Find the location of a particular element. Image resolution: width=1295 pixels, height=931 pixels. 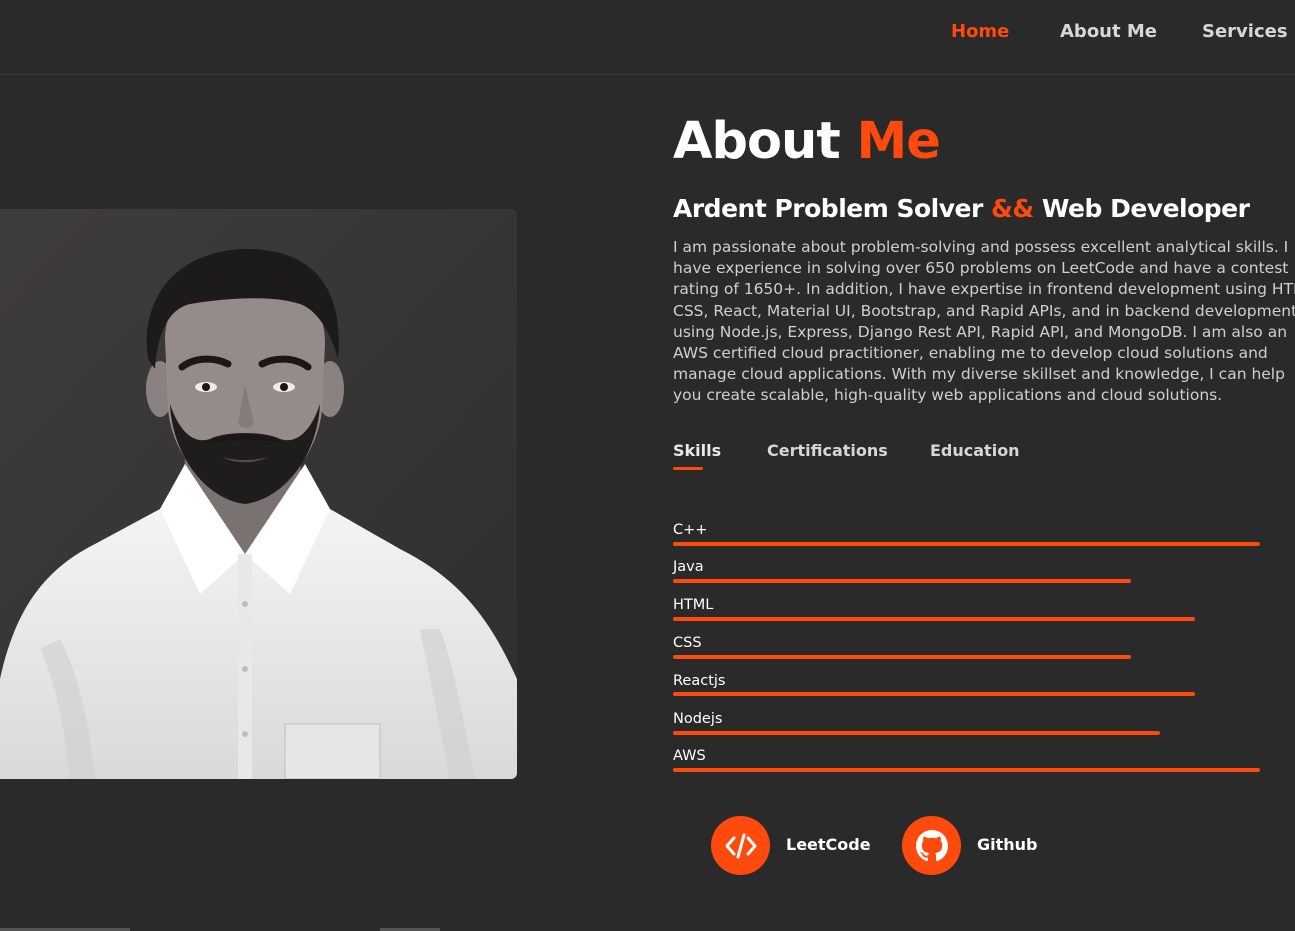

skill-bar-html is located at coordinates (934, 619).